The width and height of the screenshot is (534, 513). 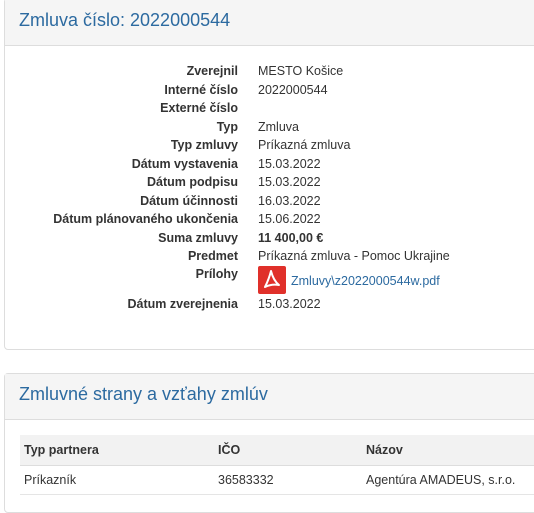 I want to click on field-row: Dátum zverejnenia 15.03.2022, so click(x=267, y=304).